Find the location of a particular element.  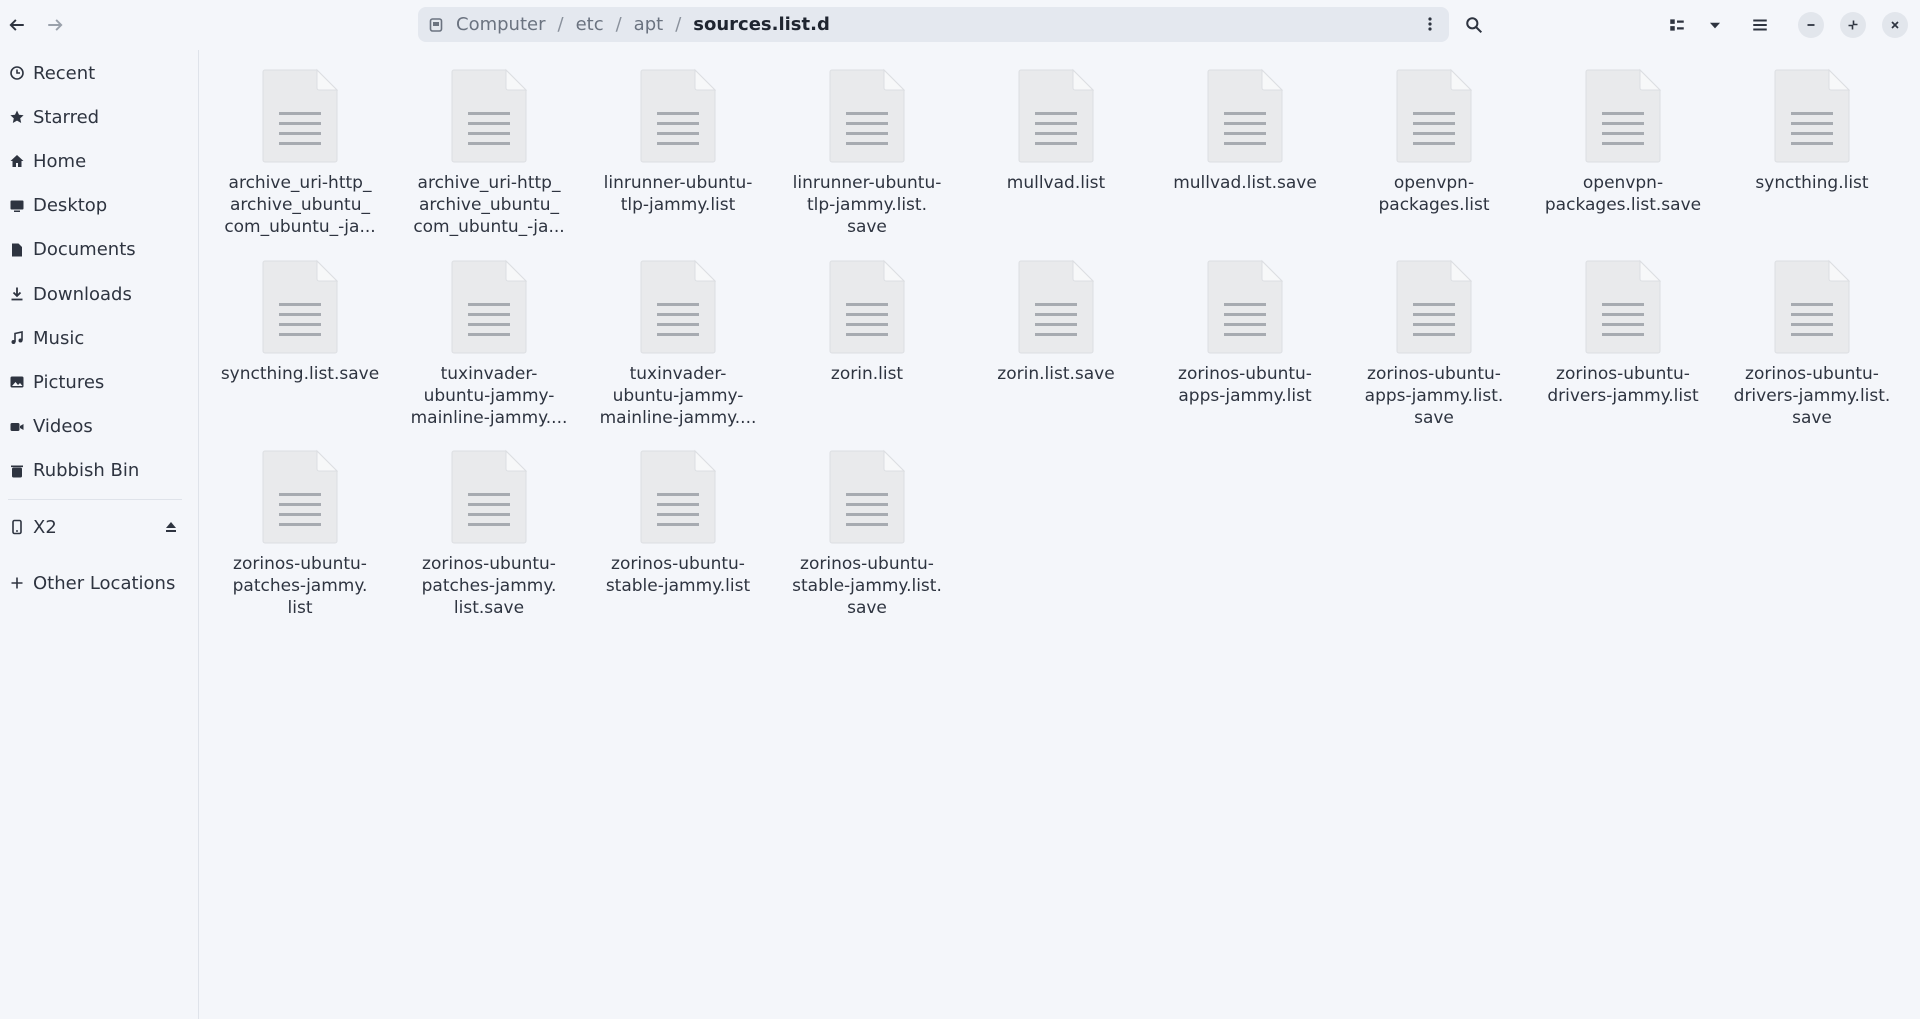

video-icon is located at coordinates (16, 426).